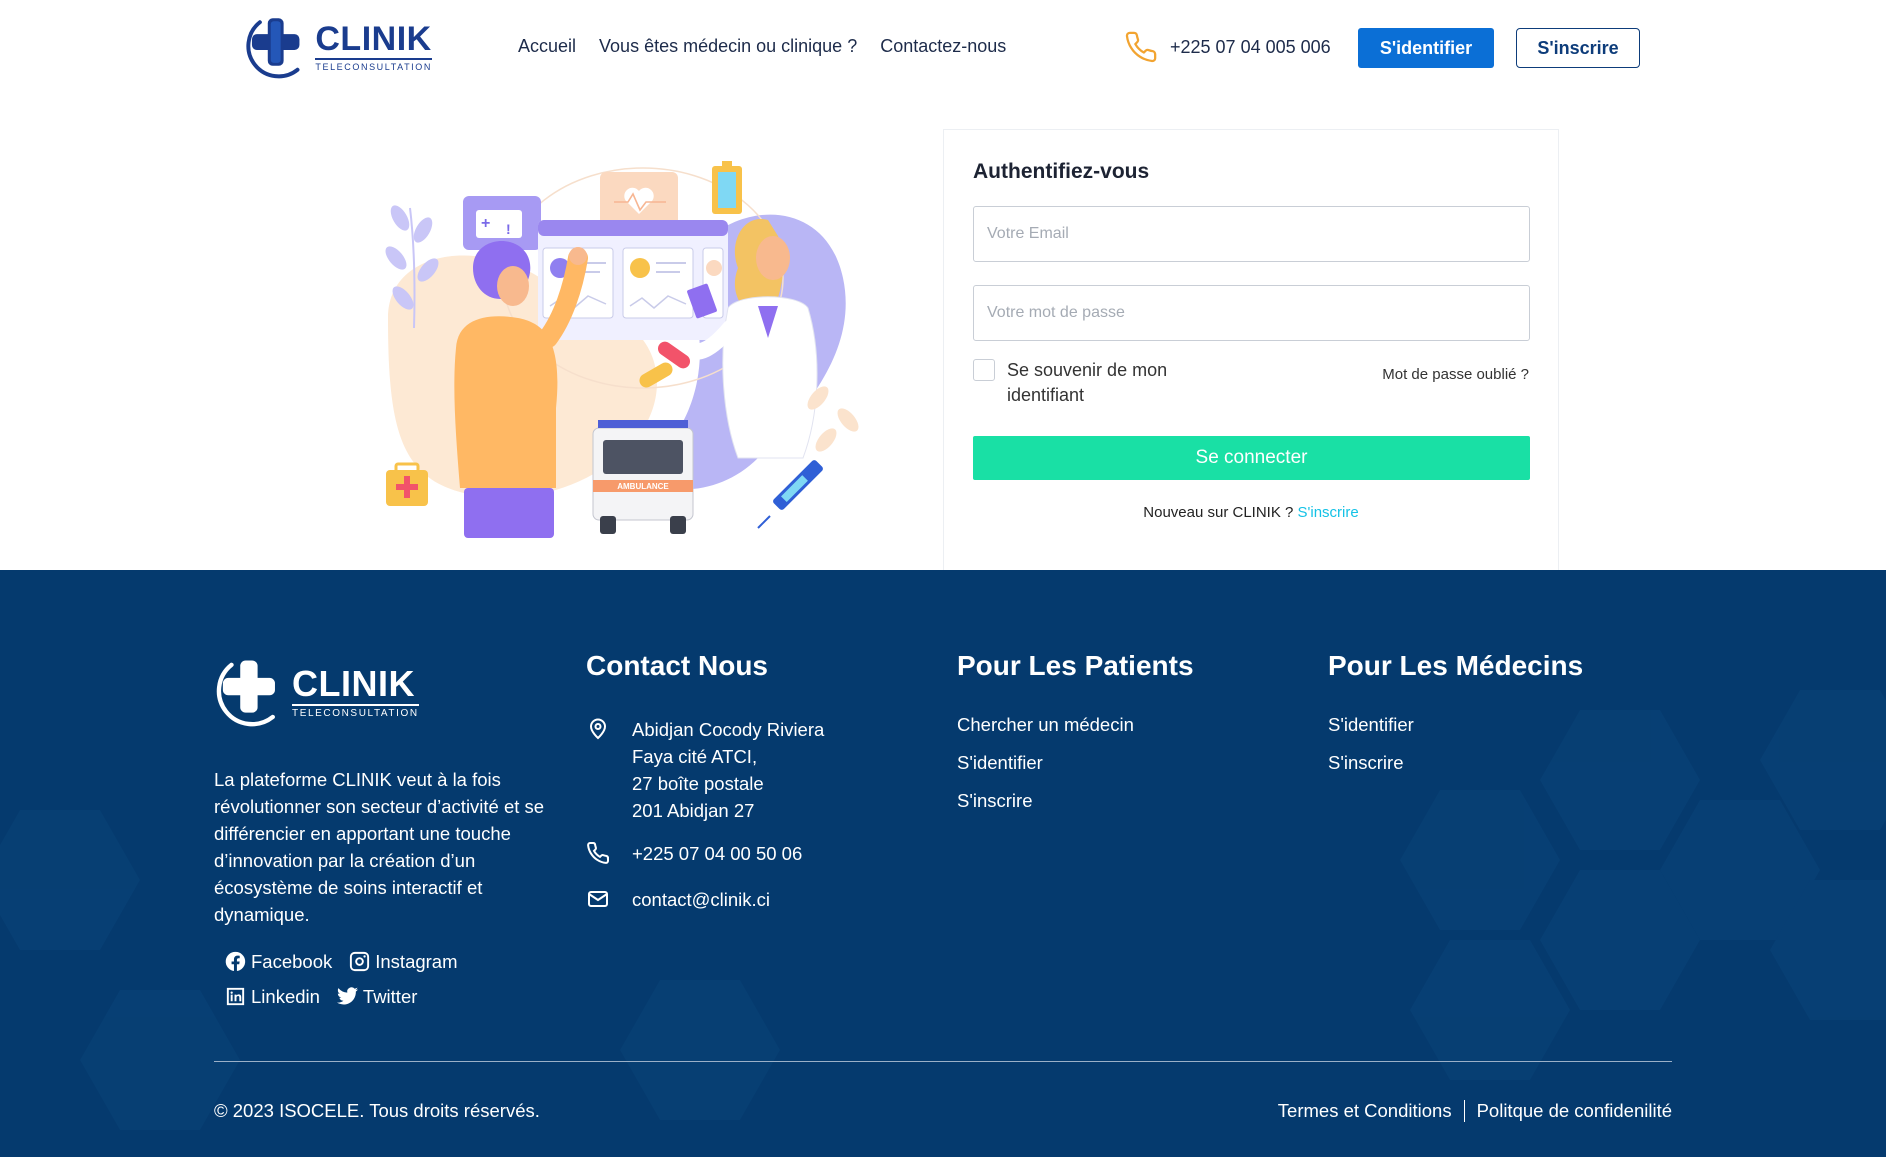  What do you see at coordinates (701, 899) in the screenshot?
I see `contact-email-address: contact@clinik.ci` at bounding box center [701, 899].